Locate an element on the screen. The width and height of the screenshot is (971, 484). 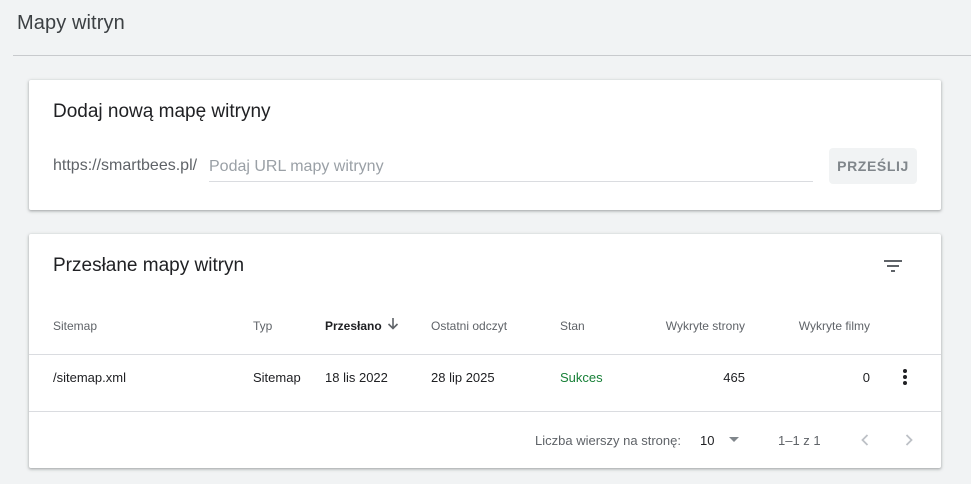
cell-type: Sitemap is located at coordinates (277, 377).